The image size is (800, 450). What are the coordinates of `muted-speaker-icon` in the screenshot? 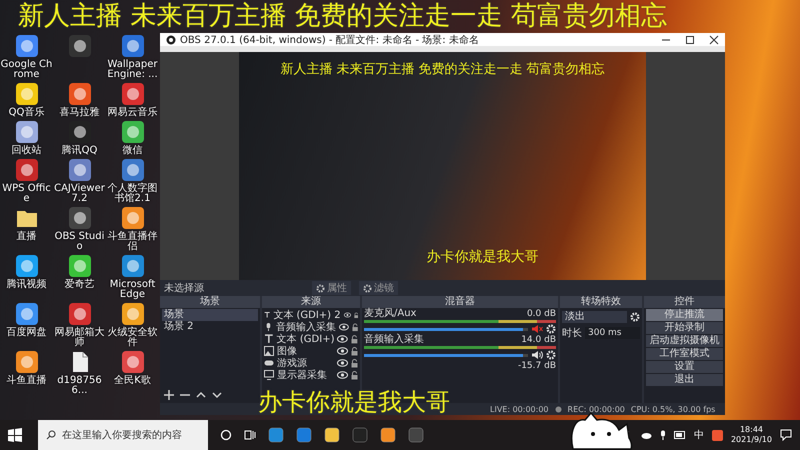 It's located at (537, 329).